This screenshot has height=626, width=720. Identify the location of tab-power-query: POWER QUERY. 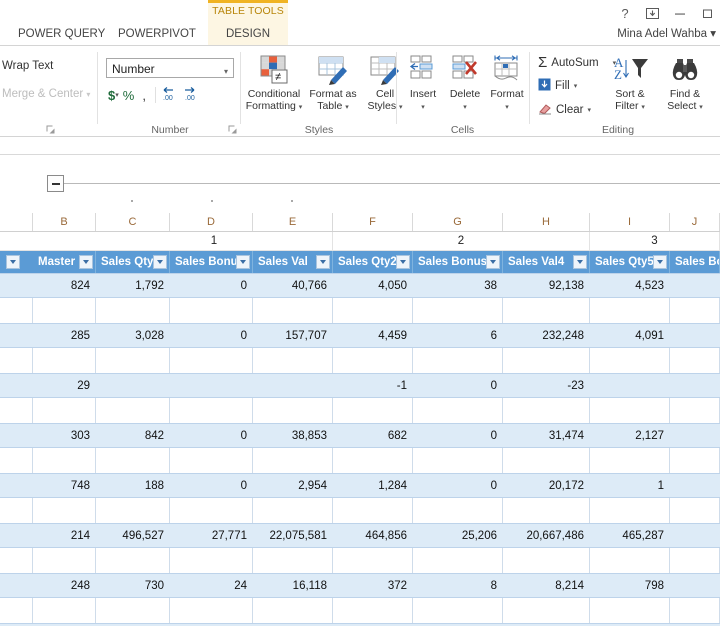
(61, 34).